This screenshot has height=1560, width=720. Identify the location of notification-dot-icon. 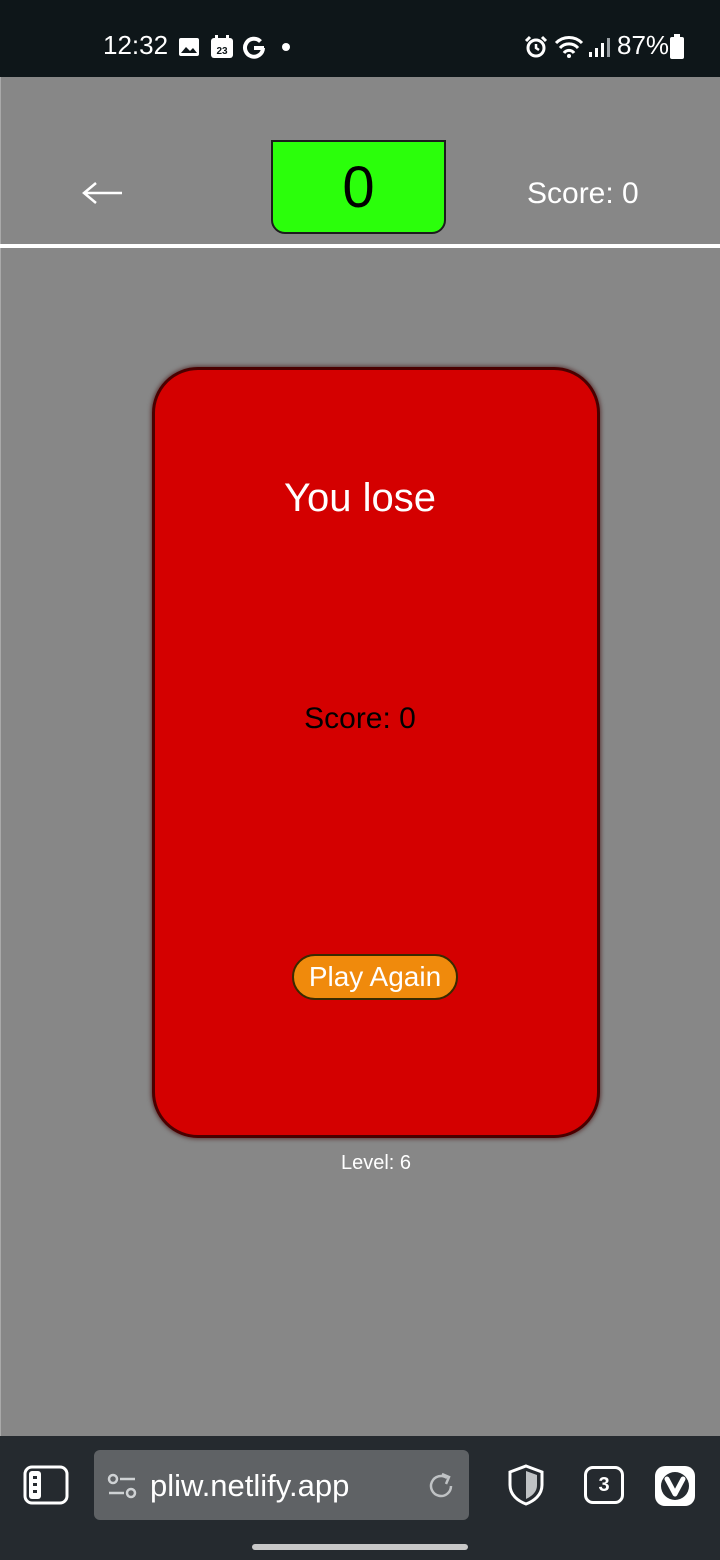
(286, 47).